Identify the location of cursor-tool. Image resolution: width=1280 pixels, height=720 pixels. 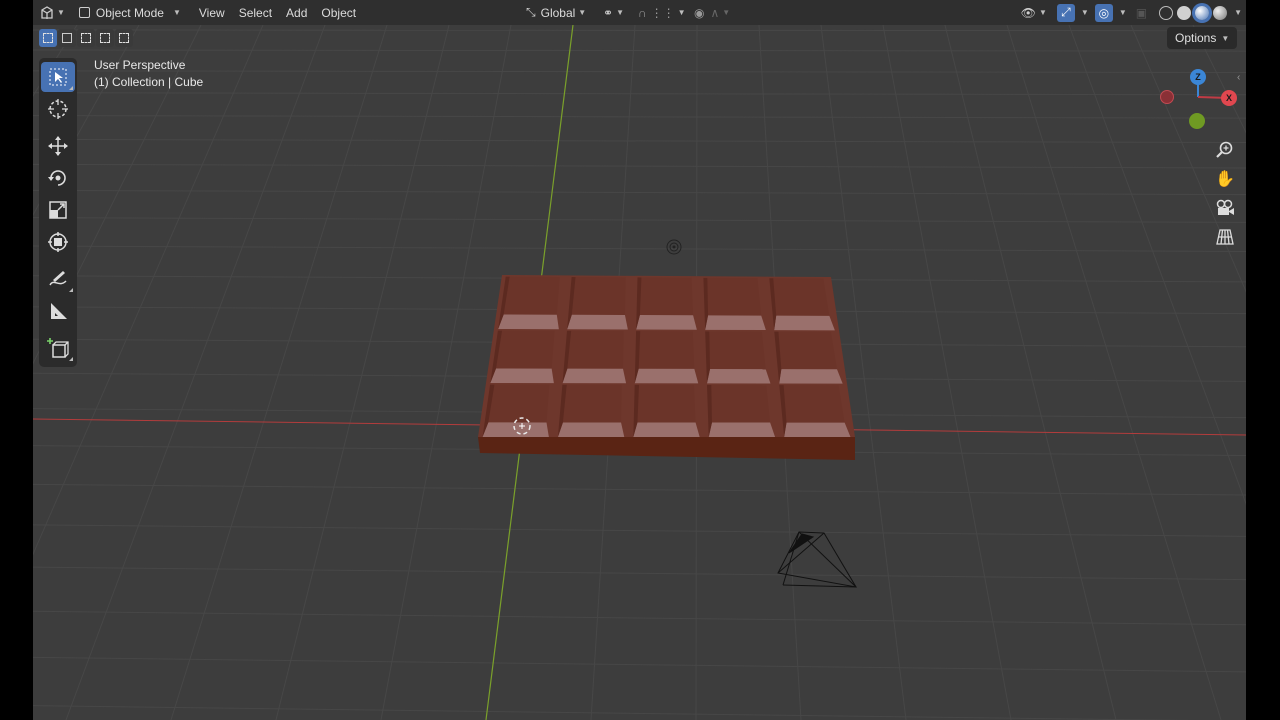
(58, 109).